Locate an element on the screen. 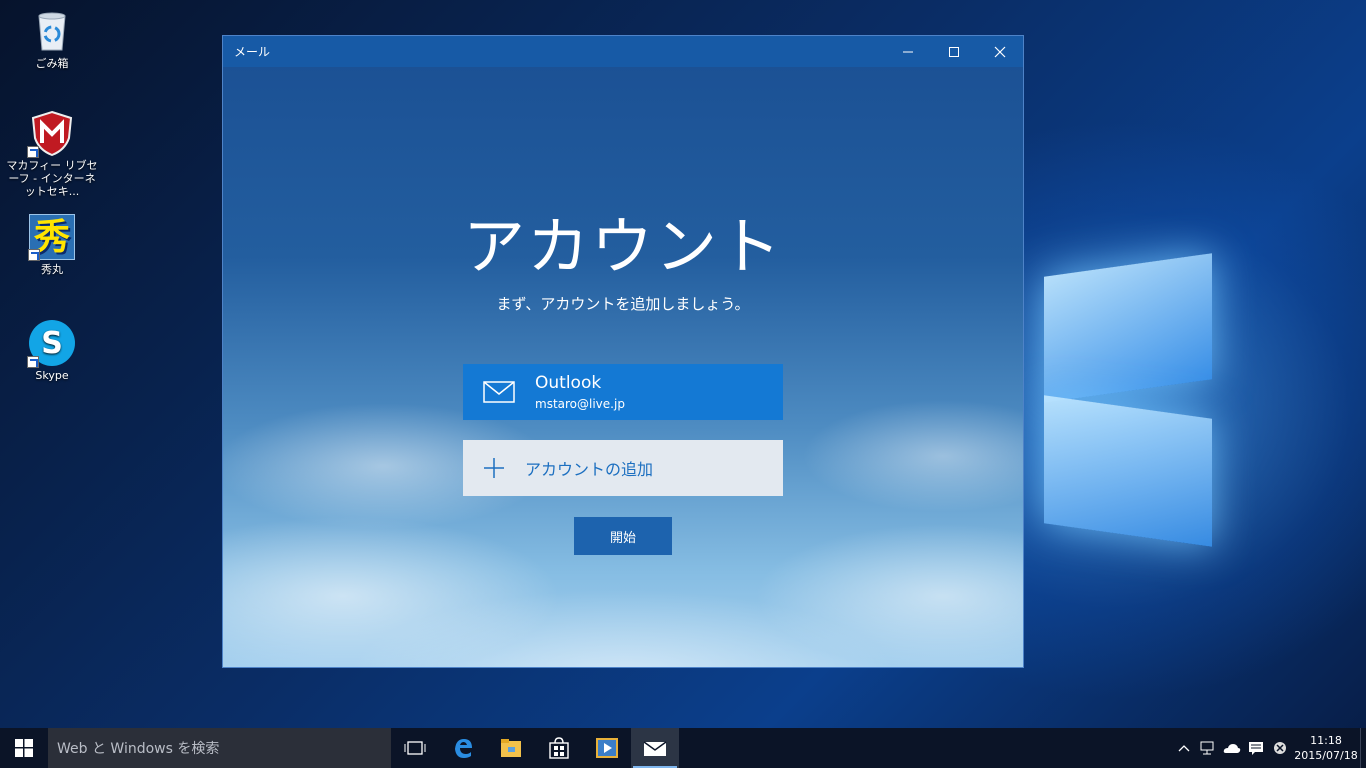  ime-tray-button is located at coordinates (1280, 748).